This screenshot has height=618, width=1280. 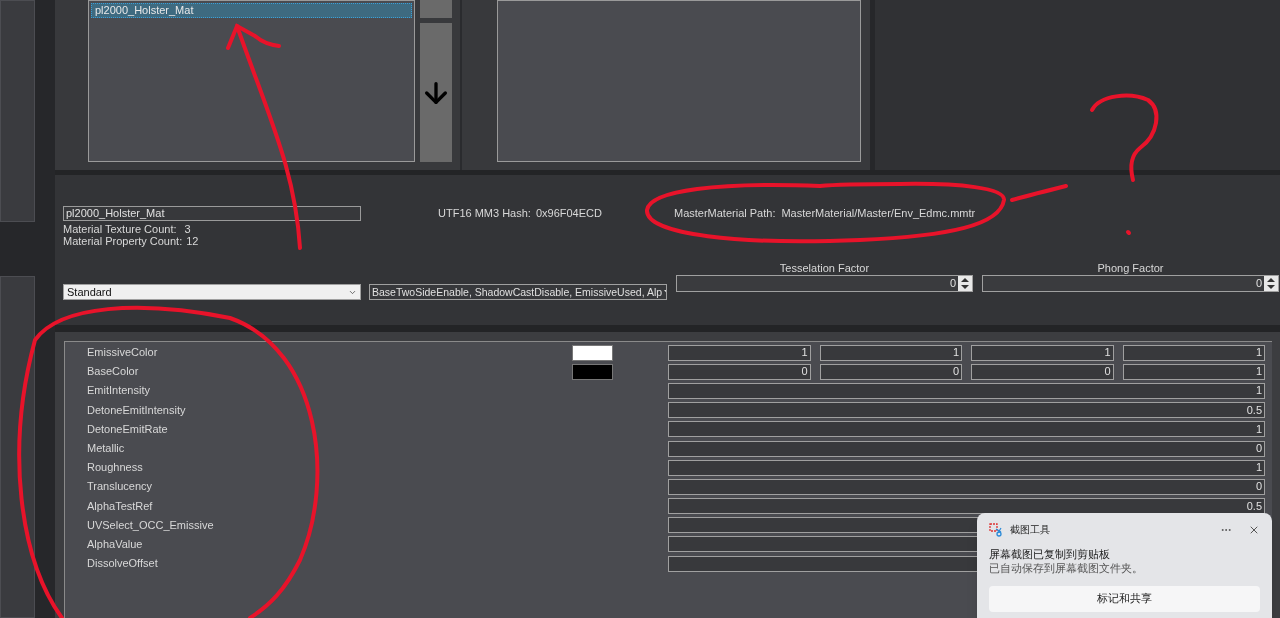 I want to click on markup-share-button: 标记和共享, so click(x=1124, y=599).